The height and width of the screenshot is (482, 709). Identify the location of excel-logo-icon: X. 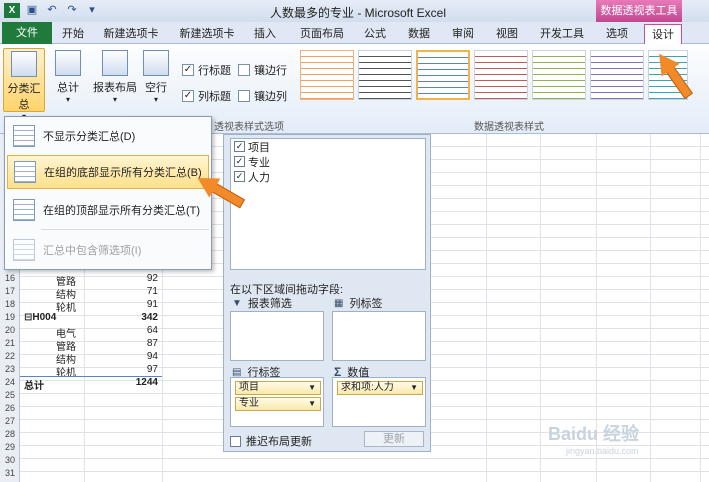
(12, 10).